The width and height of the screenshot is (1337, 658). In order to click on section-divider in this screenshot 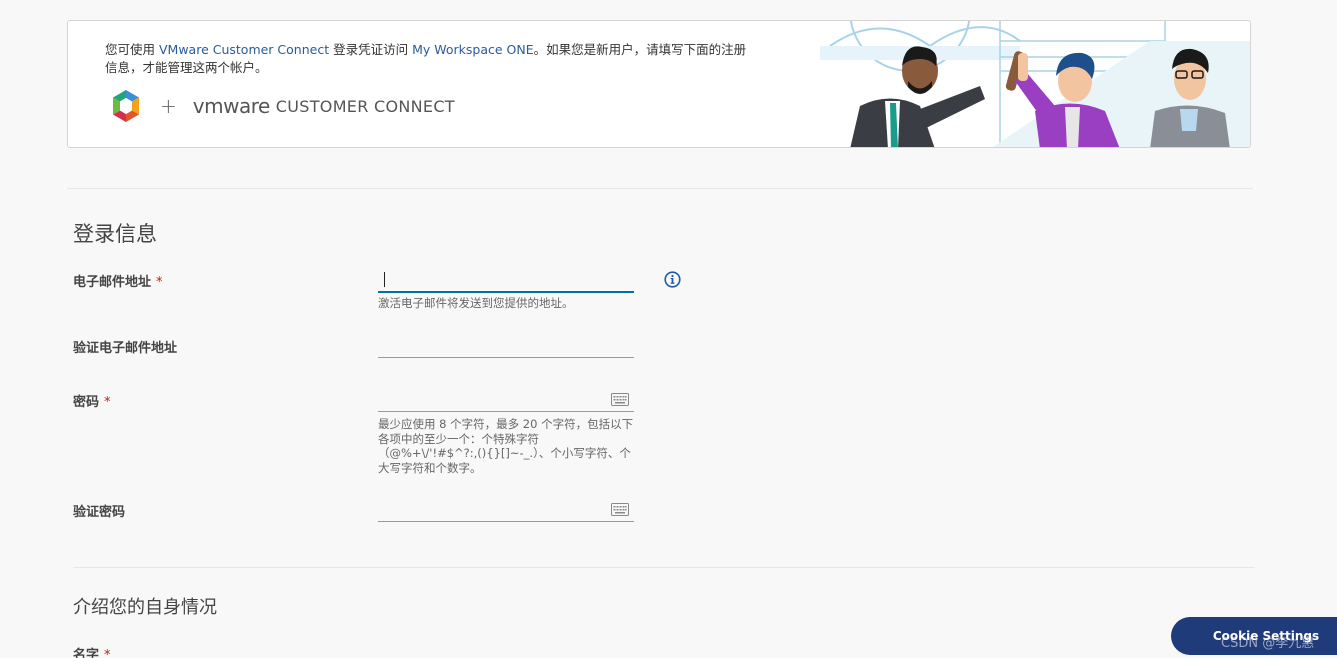, I will do `click(664, 567)`.